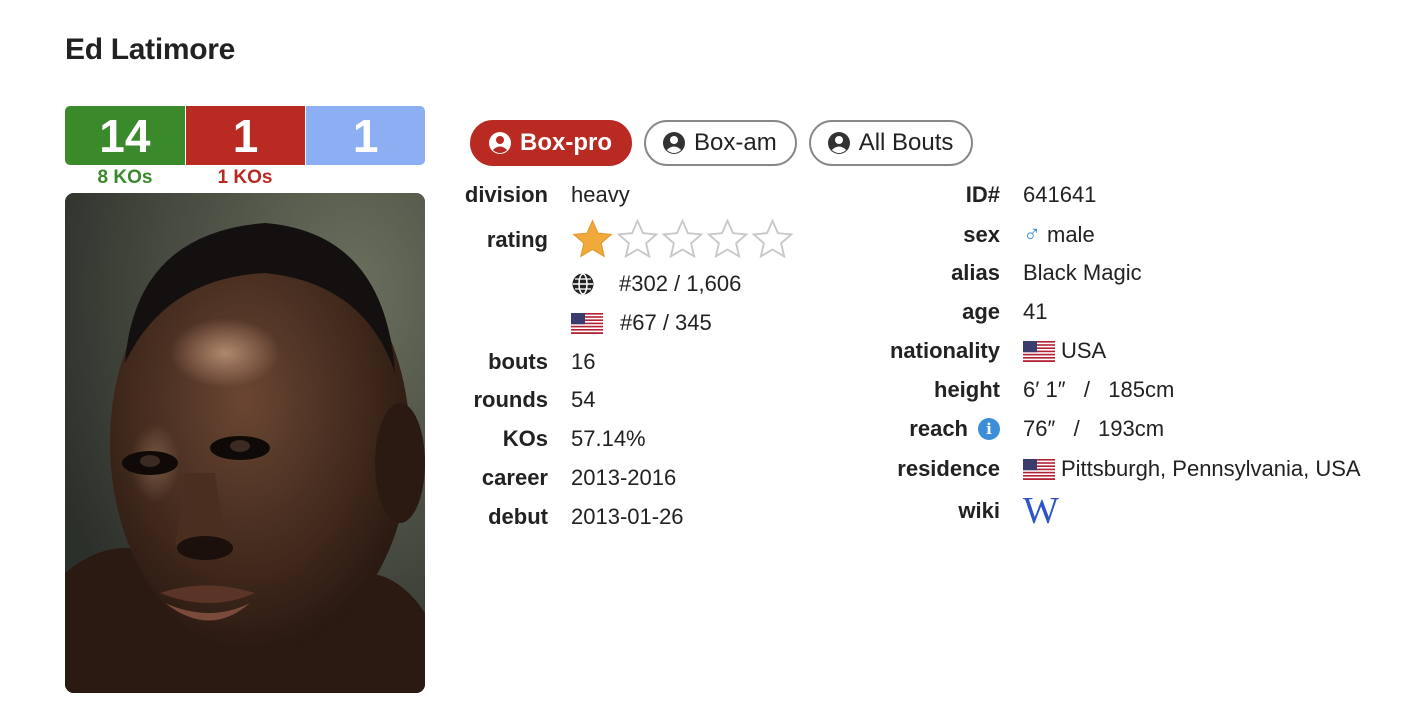  What do you see at coordinates (1099, 389) in the screenshot?
I see `height-value: 6′ 1″ / 185cm` at bounding box center [1099, 389].